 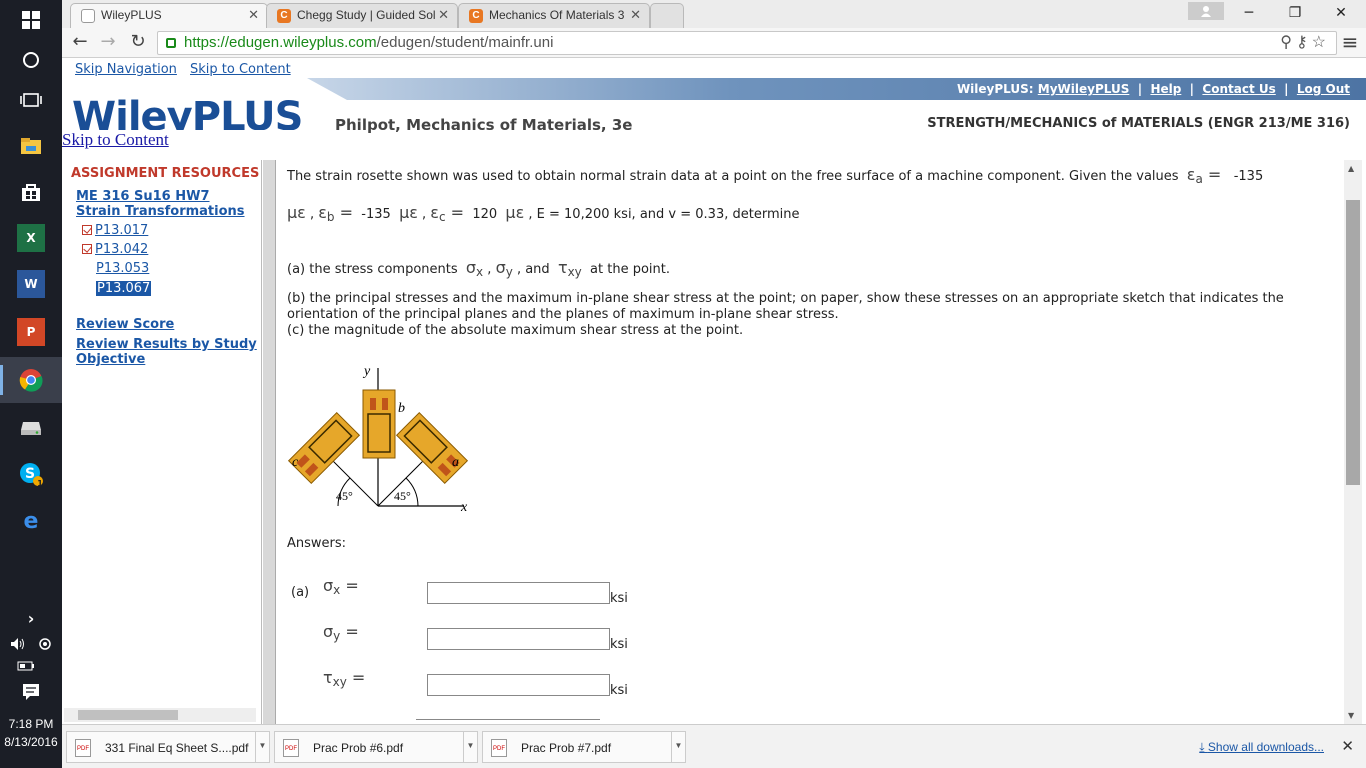 I want to click on problem-label: P13.053, so click(x=122, y=268).